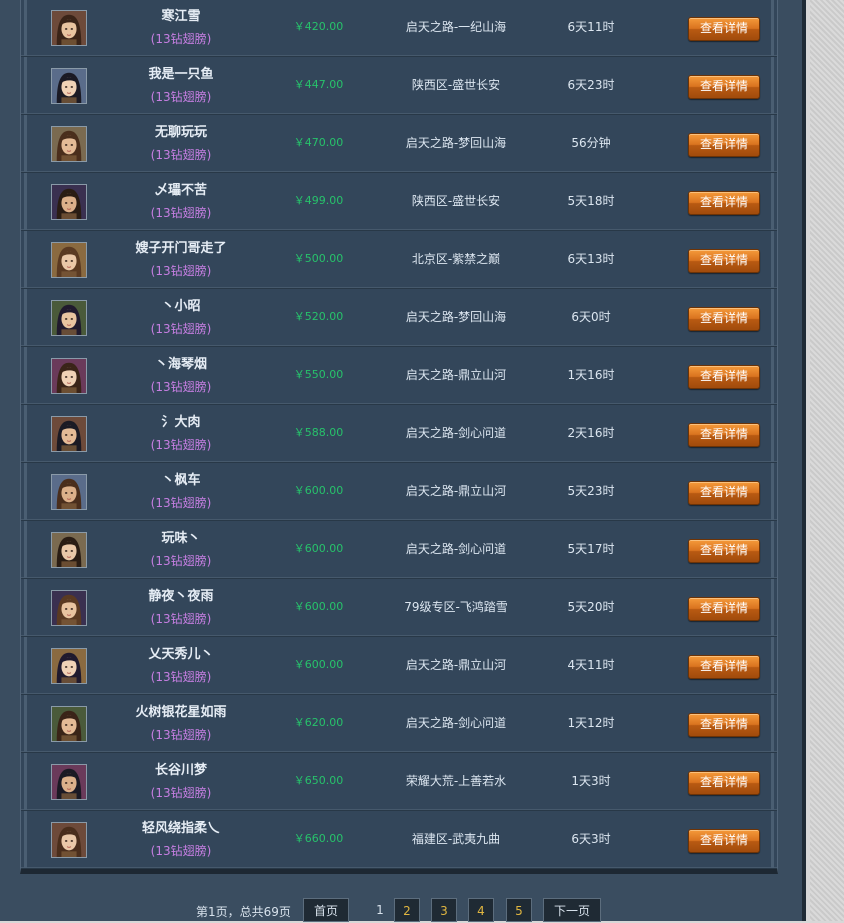 The width and height of the screenshot is (844, 923). I want to click on seller-name: 玩味丶, so click(181, 538).